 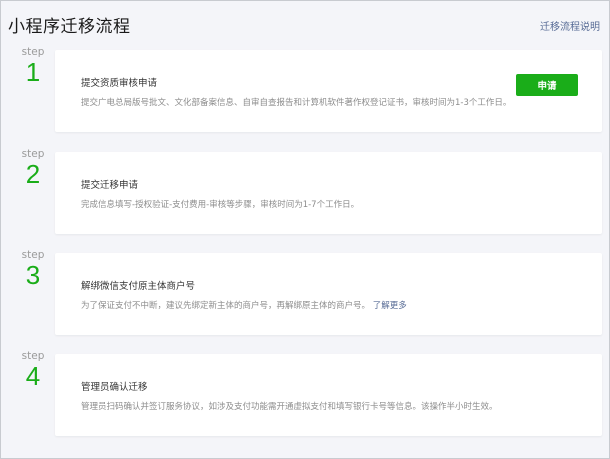 What do you see at coordinates (114, 387) in the screenshot?
I see `step-title: 管理员确认迁移` at bounding box center [114, 387].